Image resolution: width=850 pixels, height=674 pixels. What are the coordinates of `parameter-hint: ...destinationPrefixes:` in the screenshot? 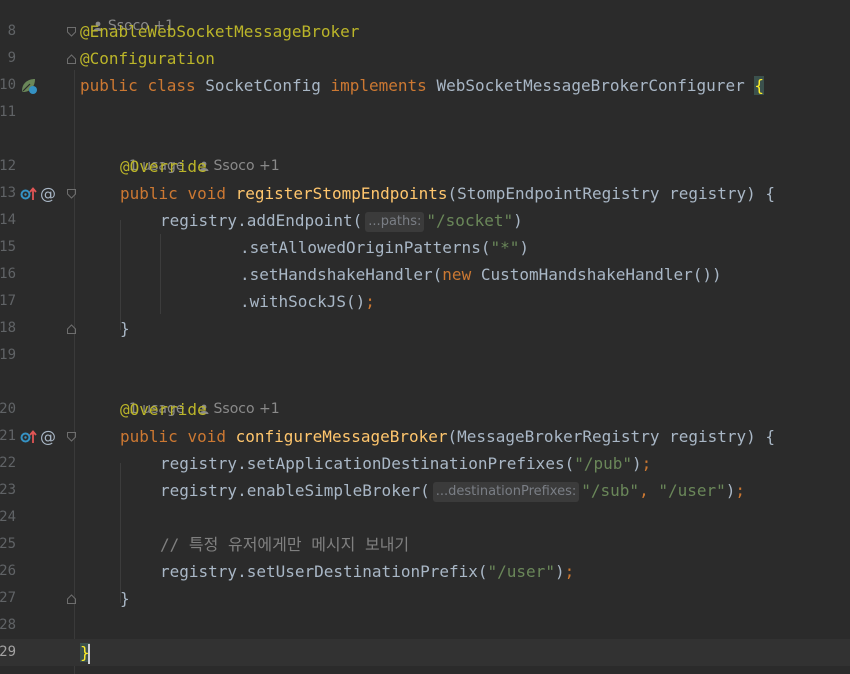 It's located at (506, 492).